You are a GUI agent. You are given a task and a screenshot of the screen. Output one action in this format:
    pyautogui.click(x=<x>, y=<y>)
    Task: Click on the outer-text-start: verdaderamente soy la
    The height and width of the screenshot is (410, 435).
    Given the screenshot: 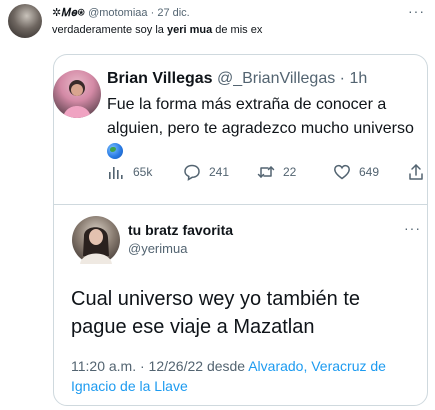 What is the action you would take?
    pyautogui.click(x=109, y=30)
    